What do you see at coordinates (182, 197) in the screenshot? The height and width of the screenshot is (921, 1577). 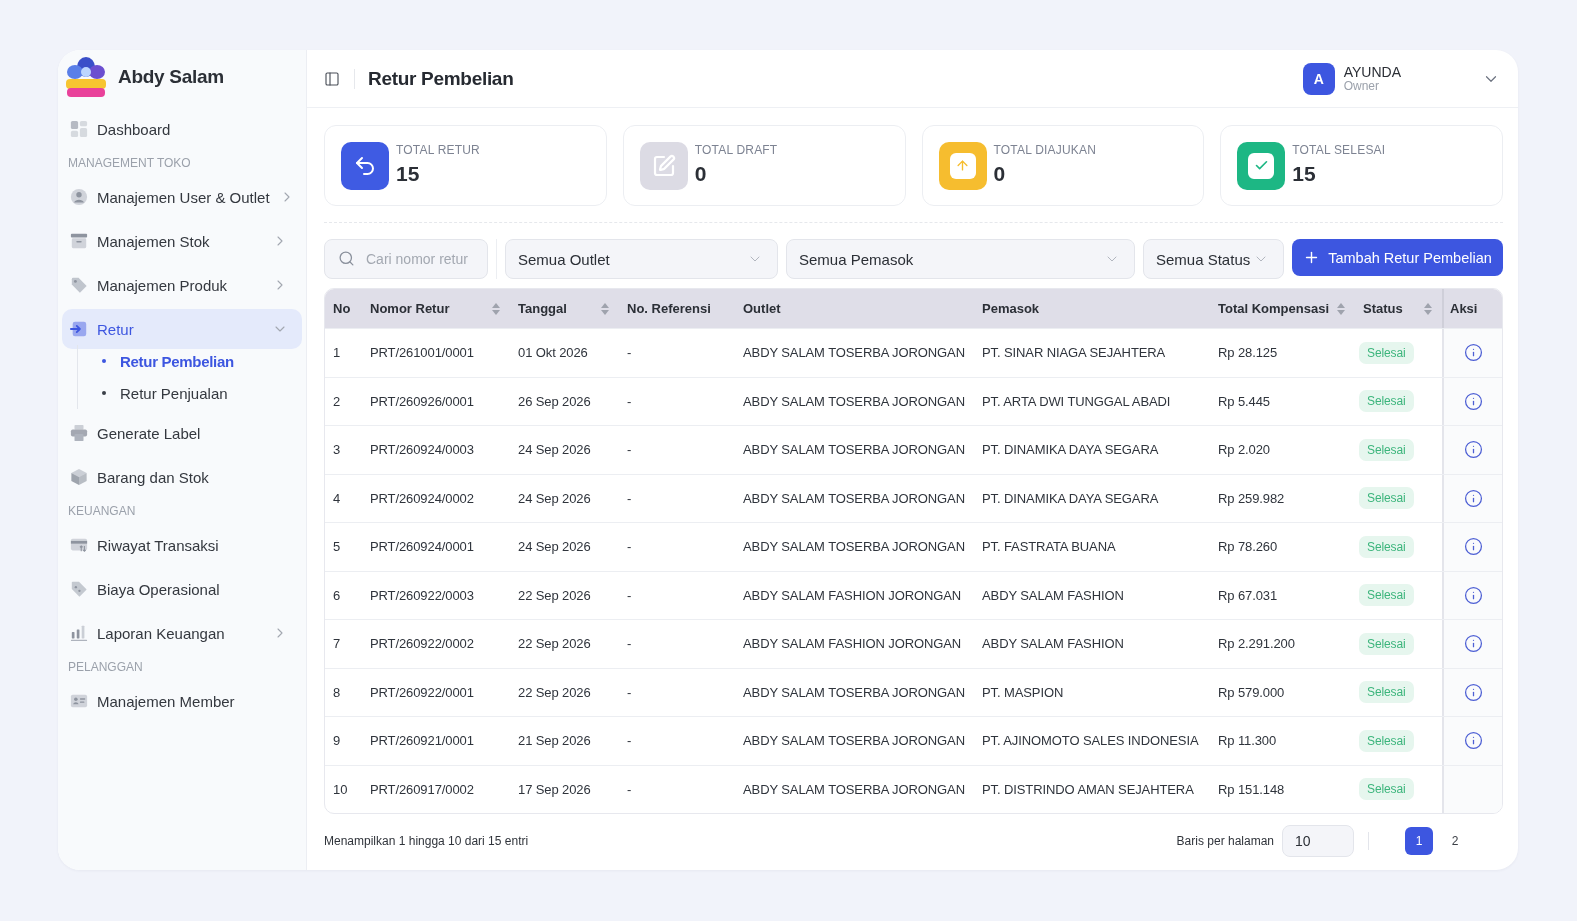 I see `nav-item: Manajemen User & Outlet` at bounding box center [182, 197].